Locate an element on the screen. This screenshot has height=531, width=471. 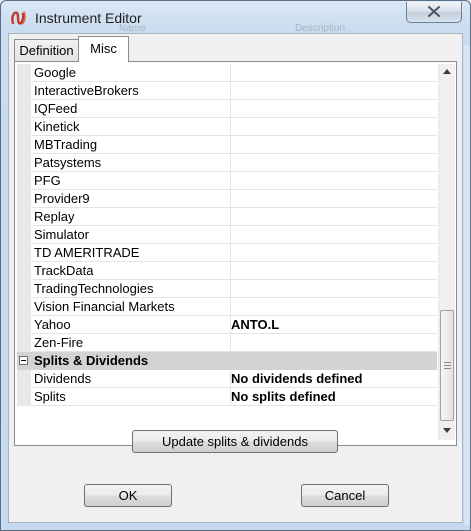
property-row: Vision Financial Markets is located at coordinates (227, 307).